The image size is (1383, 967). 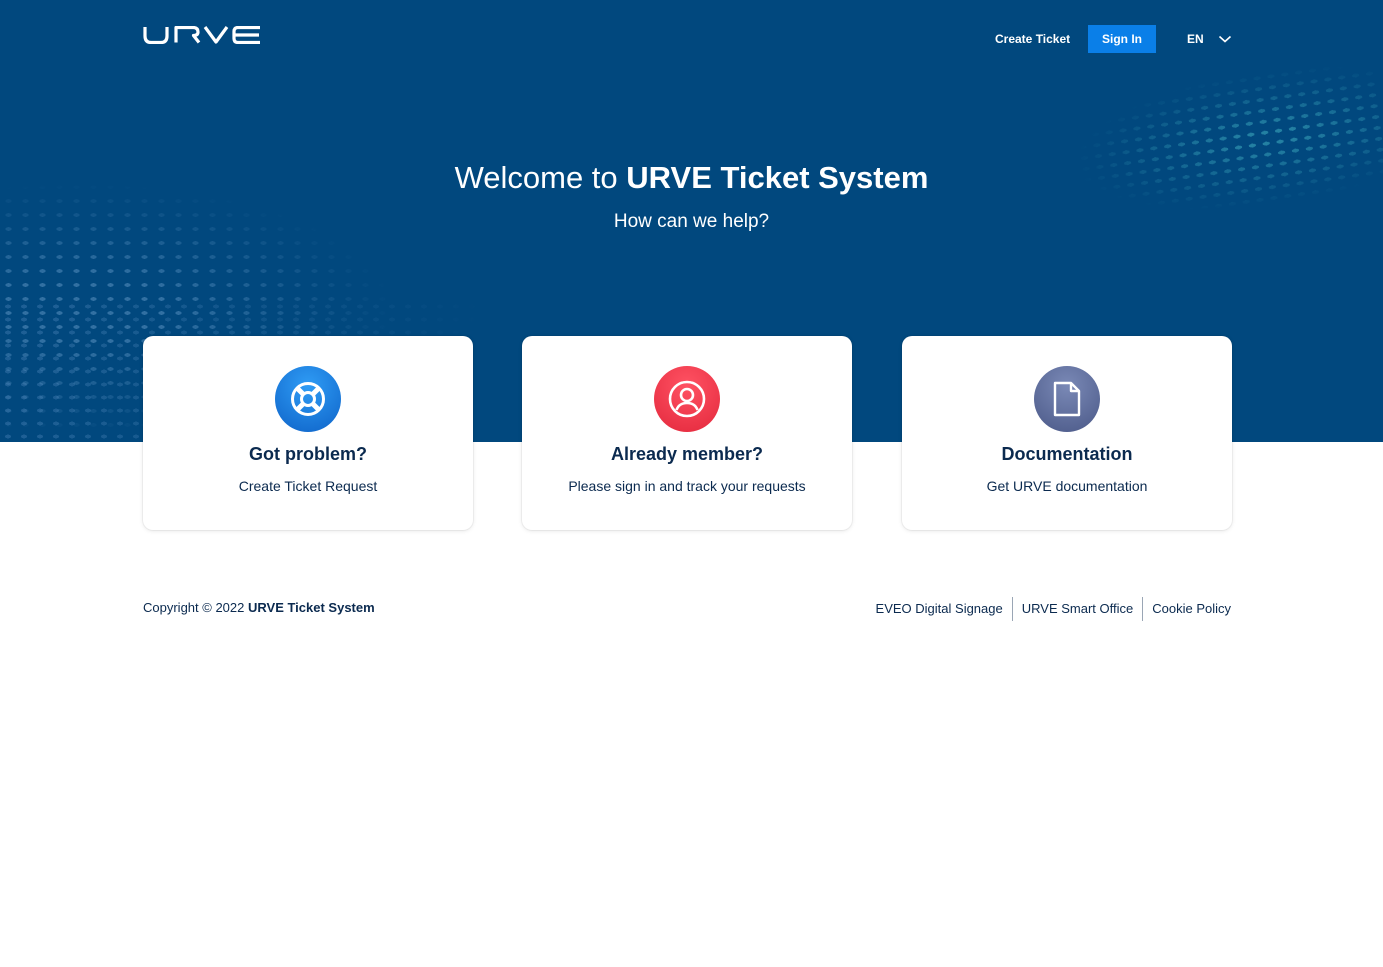 I want to click on footer-link-smart-office: URVE Smart Office, so click(x=1078, y=609).